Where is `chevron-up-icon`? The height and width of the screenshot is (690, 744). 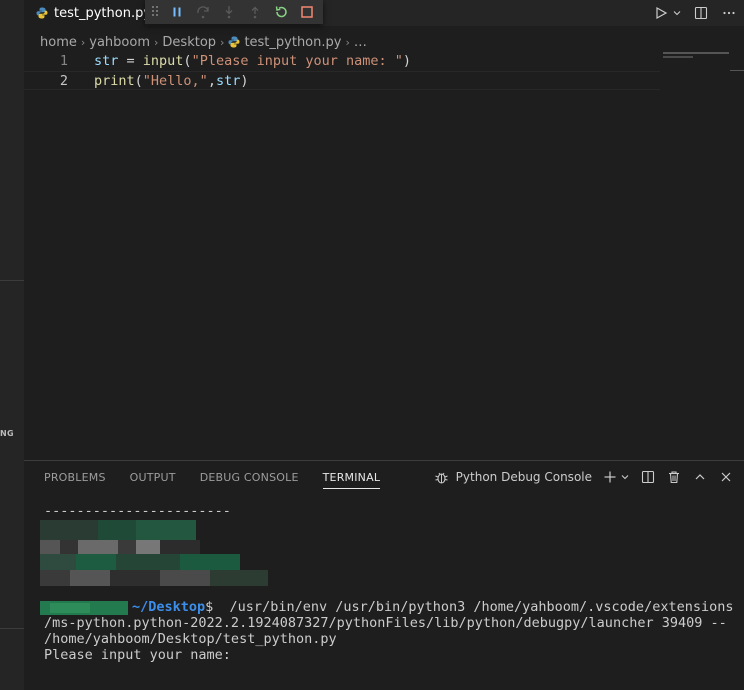 chevron-up-icon is located at coordinates (700, 477).